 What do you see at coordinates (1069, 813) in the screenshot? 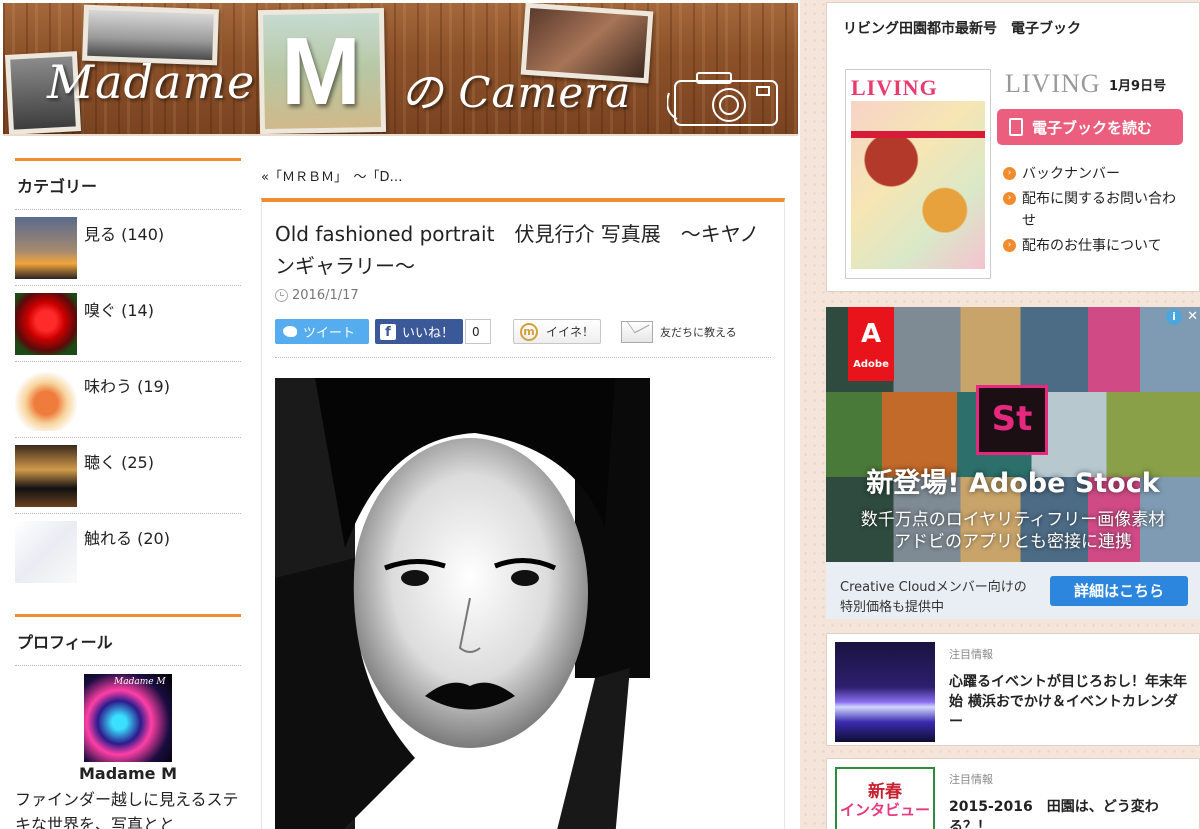
I see `news-headline: 2015-2016 田園は、どう変わる？！` at bounding box center [1069, 813].